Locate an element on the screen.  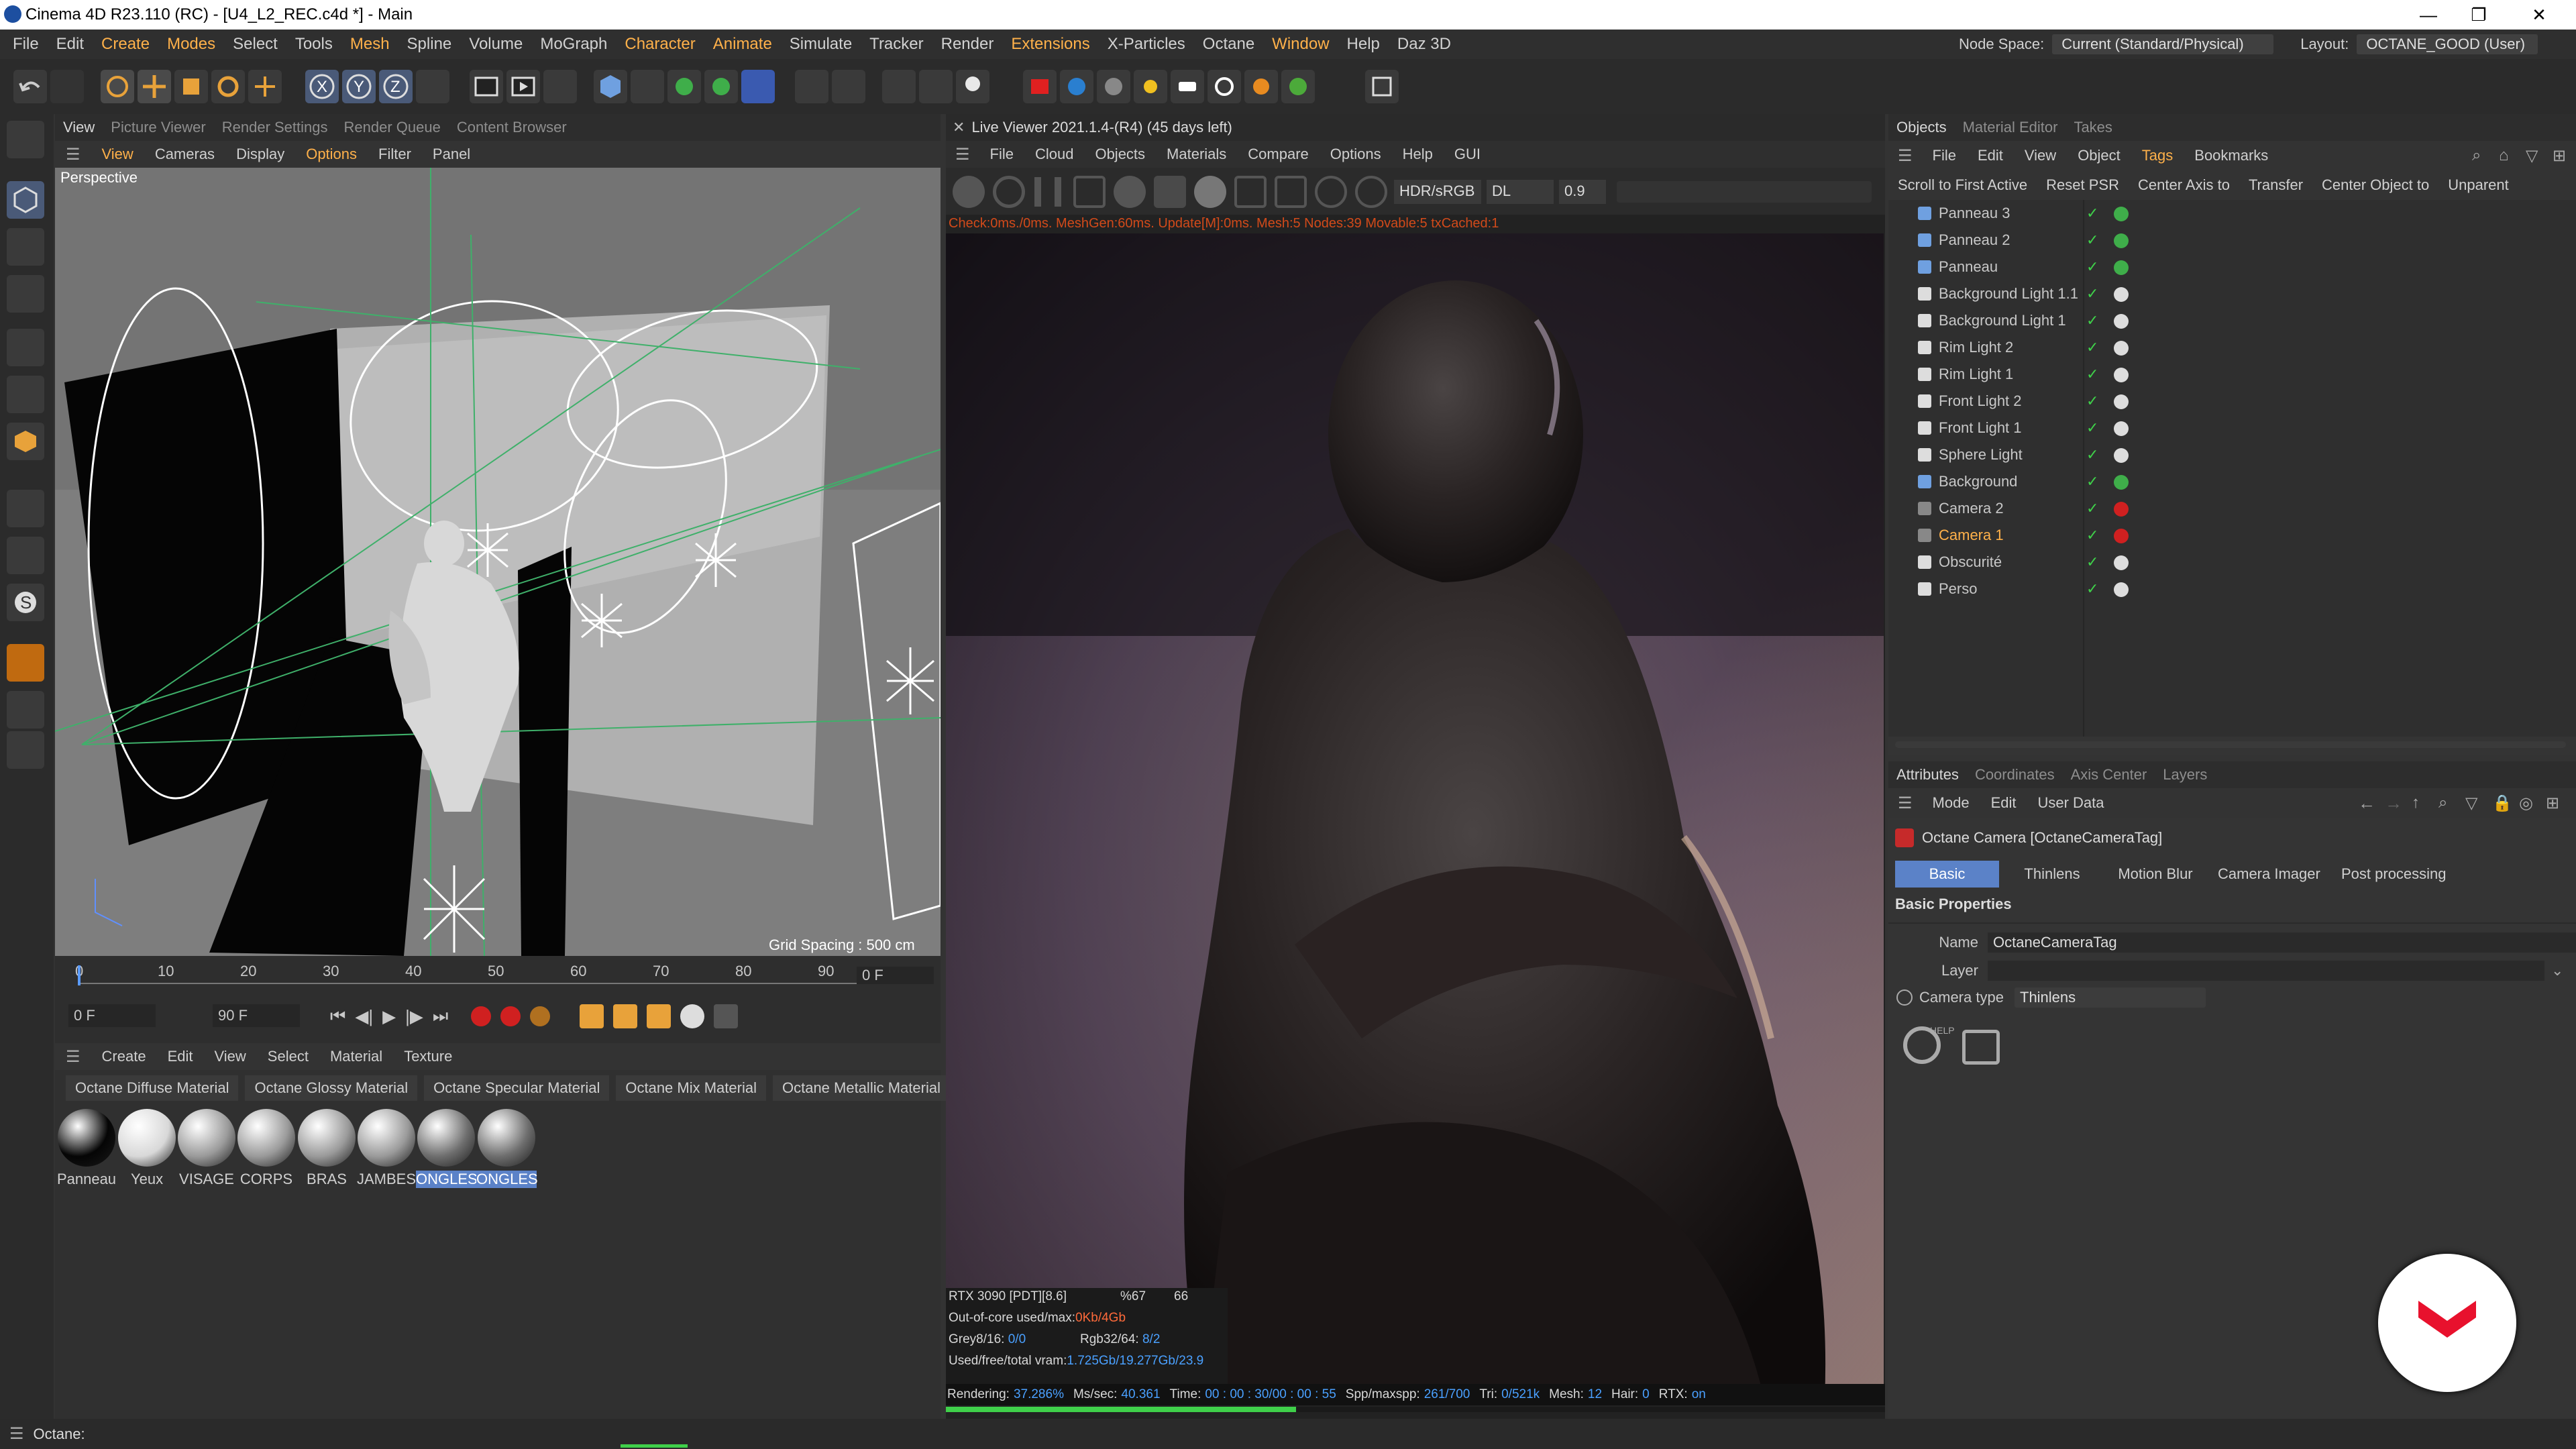
lv-menu-gui: GUI is located at coordinates (1467, 154).